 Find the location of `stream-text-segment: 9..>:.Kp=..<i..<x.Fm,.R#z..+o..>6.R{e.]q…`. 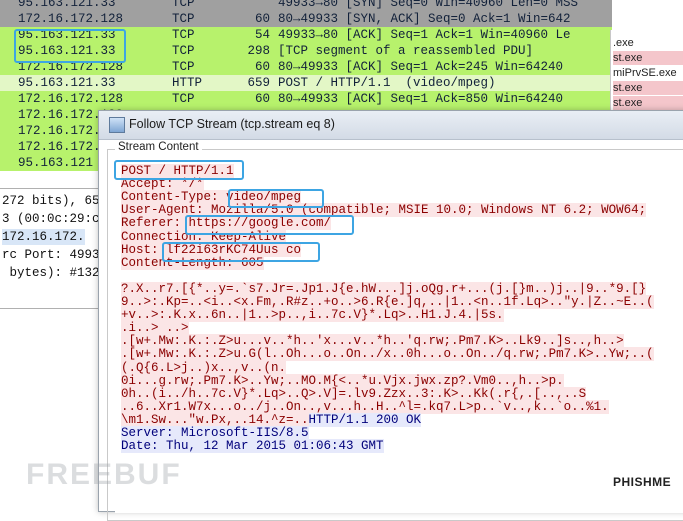

stream-text-segment: 9..>:.Kp=..<i..<x.Fm,.R#z..+o..>6.R{e.]q… is located at coordinates (387, 302).